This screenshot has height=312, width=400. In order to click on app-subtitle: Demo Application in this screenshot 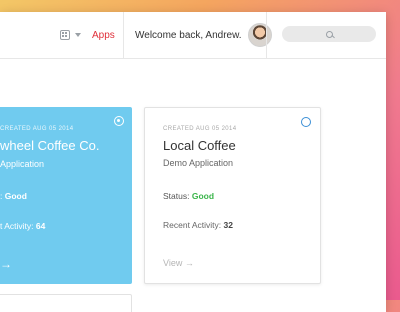, I will do `click(198, 163)`.